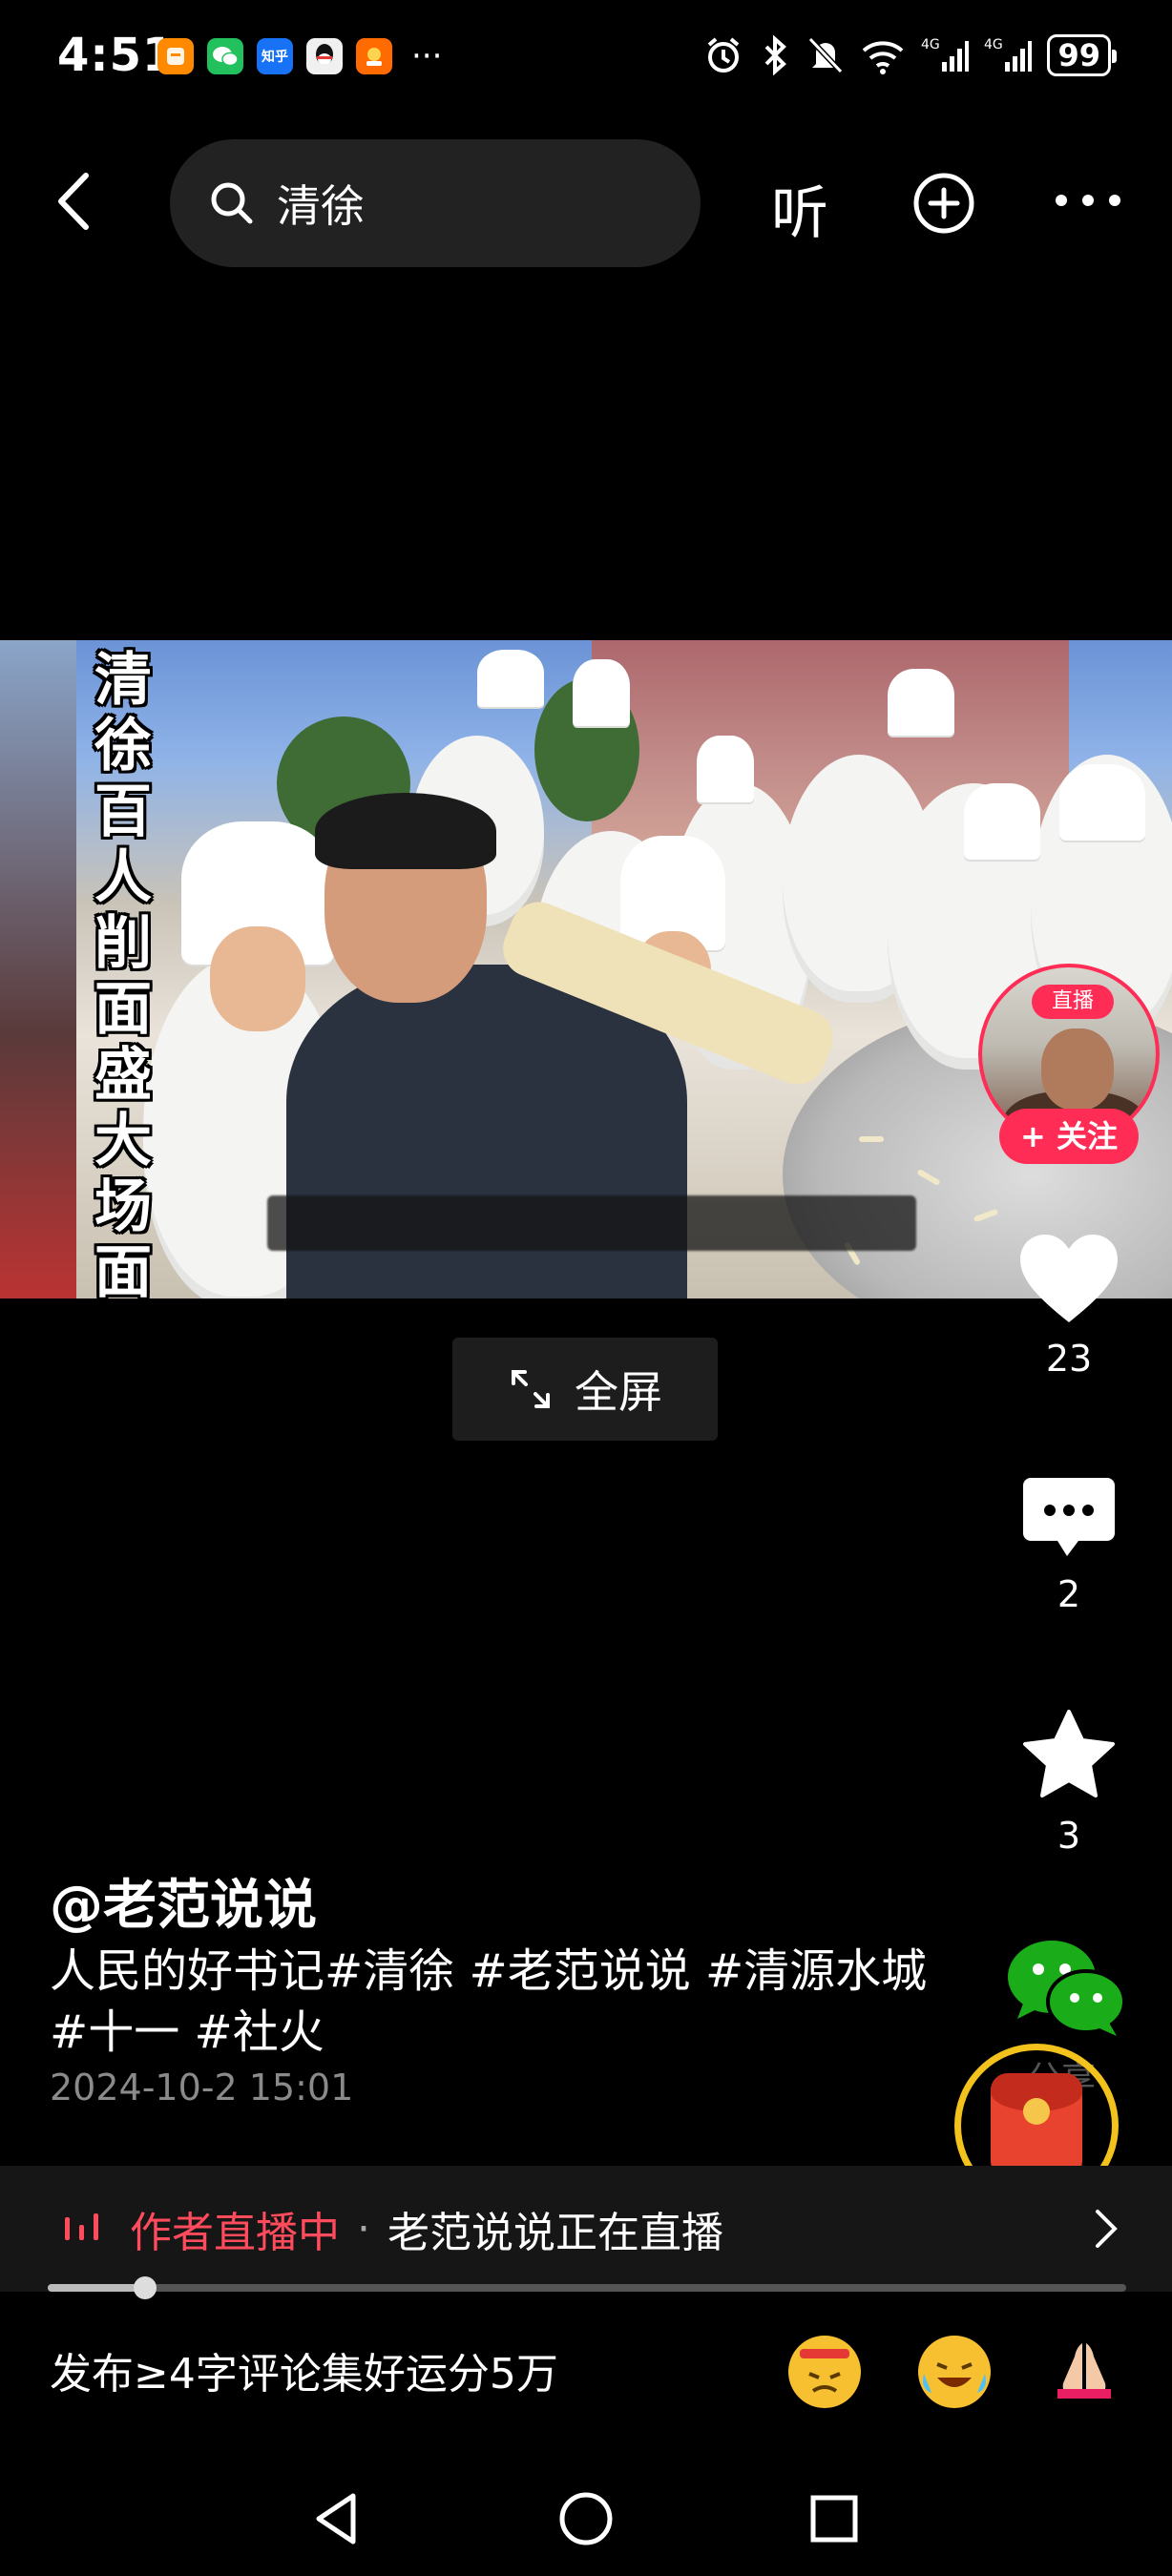 This screenshot has width=1172, height=2576. I want to click on video-face, so click(257, 978).